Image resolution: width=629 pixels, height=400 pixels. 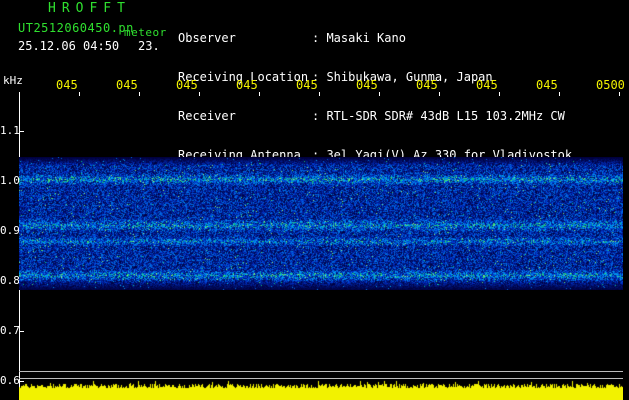 What do you see at coordinates (10, 280) in the screenshot?
I see `frequency-tick-label: 0.8` at bounding box center [10, 280].